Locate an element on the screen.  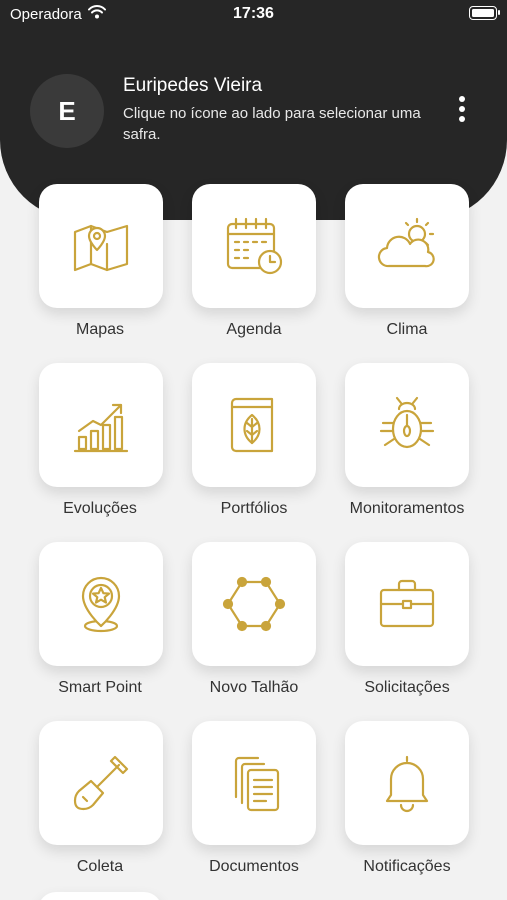
documents-icon is located at coordinates (257, 784).